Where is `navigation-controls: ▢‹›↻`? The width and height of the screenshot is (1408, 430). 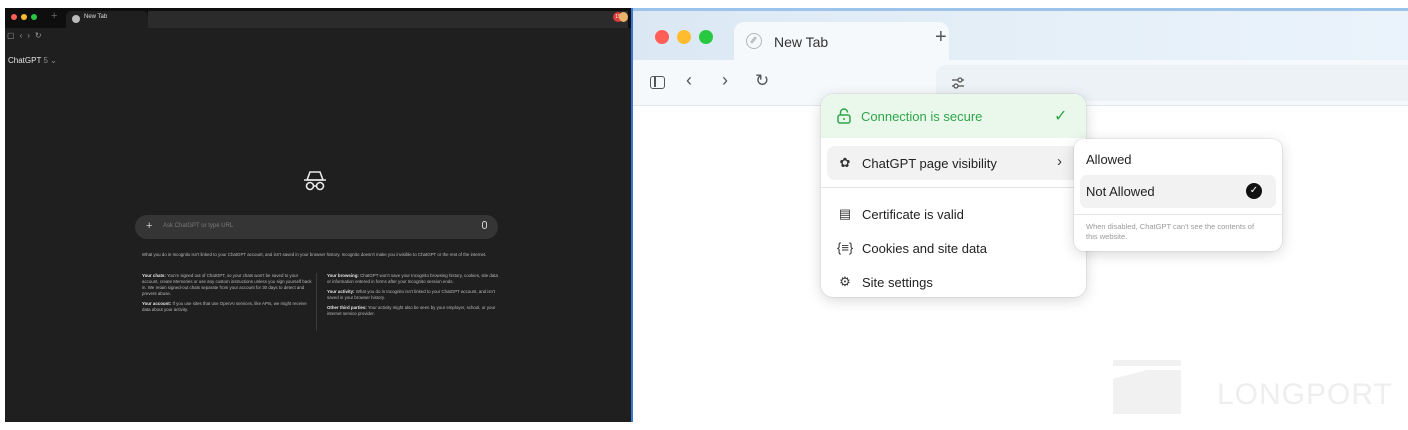 navigation-controls: ▢‹›↻ is located at coordinates (27, 35).